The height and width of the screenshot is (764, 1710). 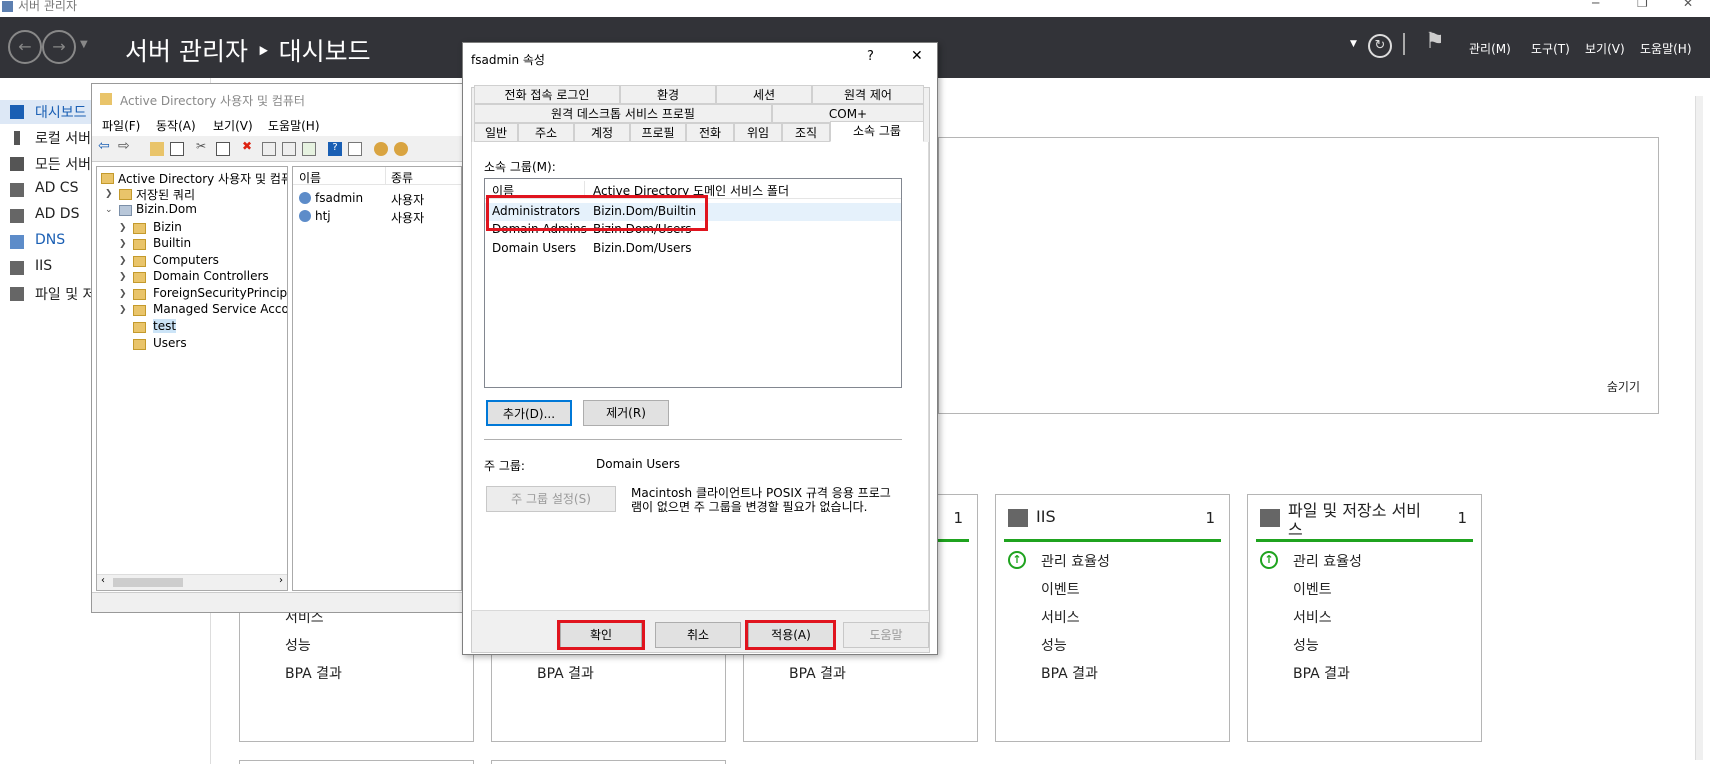 I want to click on menu-manage: 관리(M), so click(x=1490, y=48).